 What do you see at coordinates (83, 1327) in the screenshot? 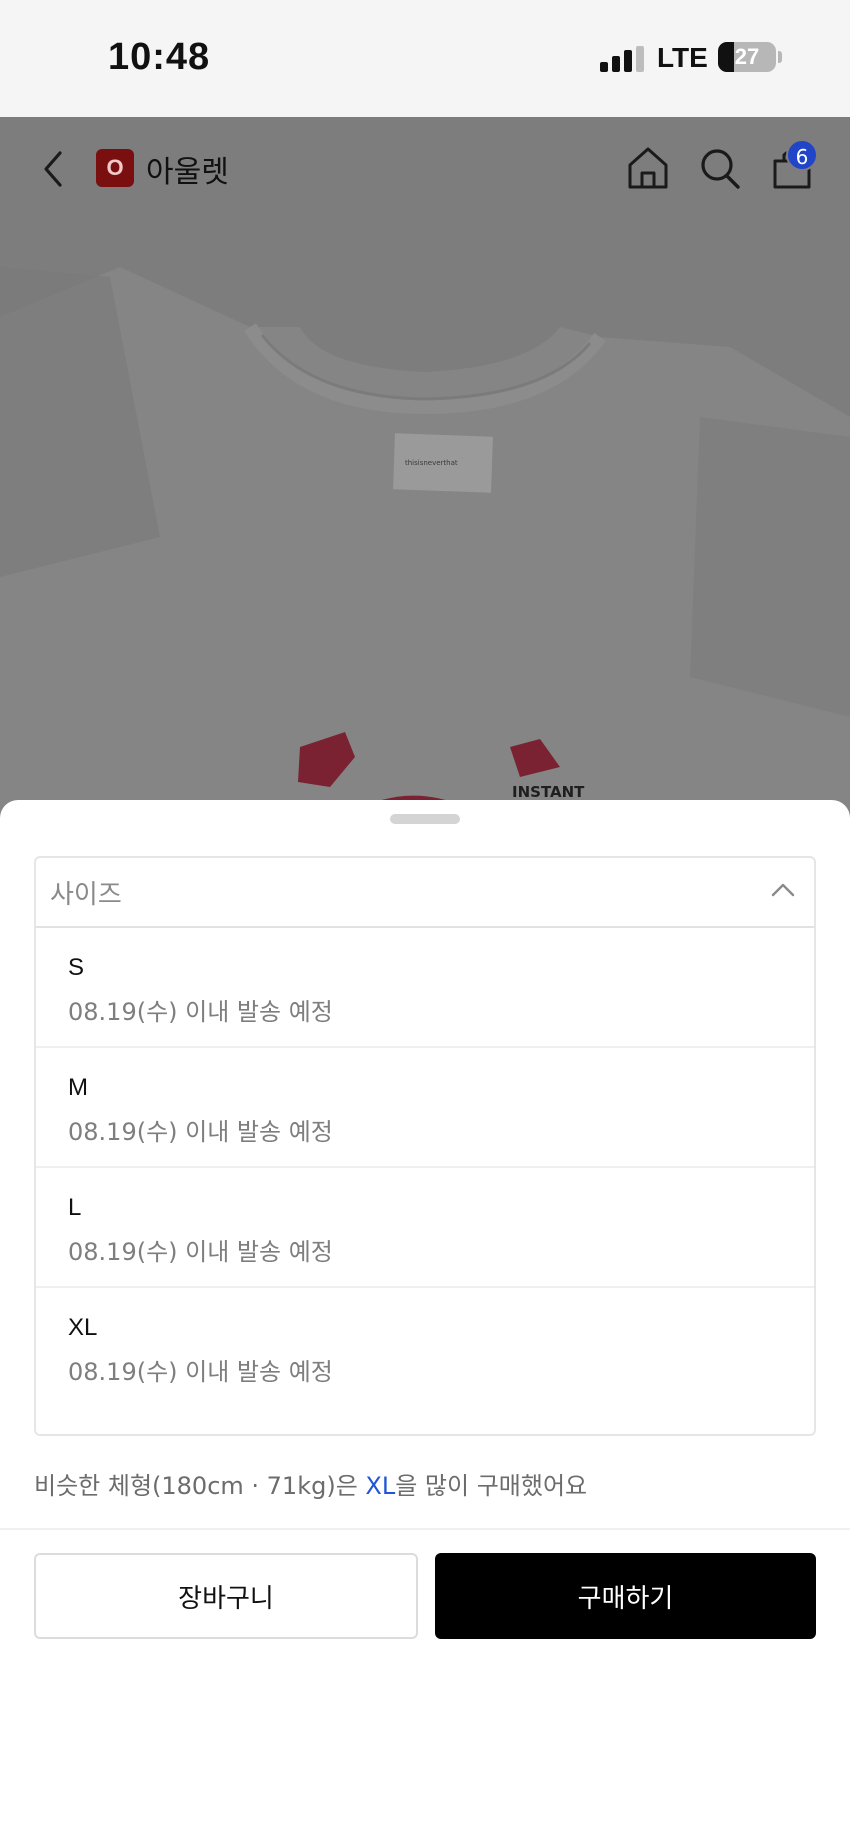
I see `option-size-label: XL` at bounding box center [83, 1327].